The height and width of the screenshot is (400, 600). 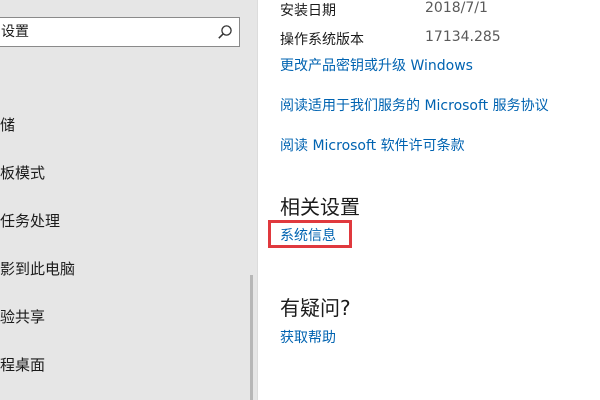 I want to click on os-build-label: 操作系统版本, so click(x=322, y=40).